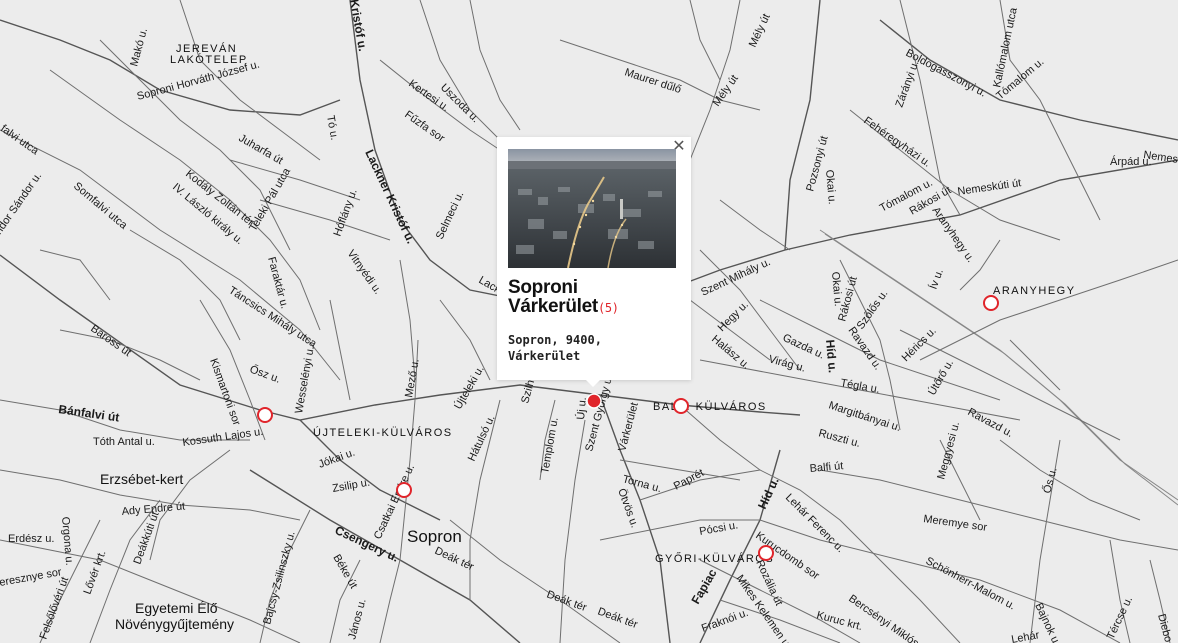 The width and height of the screenshot is (1178, 643). Describe the element at coordinates (141, 479) in the screenshot. I see `place-label-erzsebet-kert: Erzsébet-kert` at that location.